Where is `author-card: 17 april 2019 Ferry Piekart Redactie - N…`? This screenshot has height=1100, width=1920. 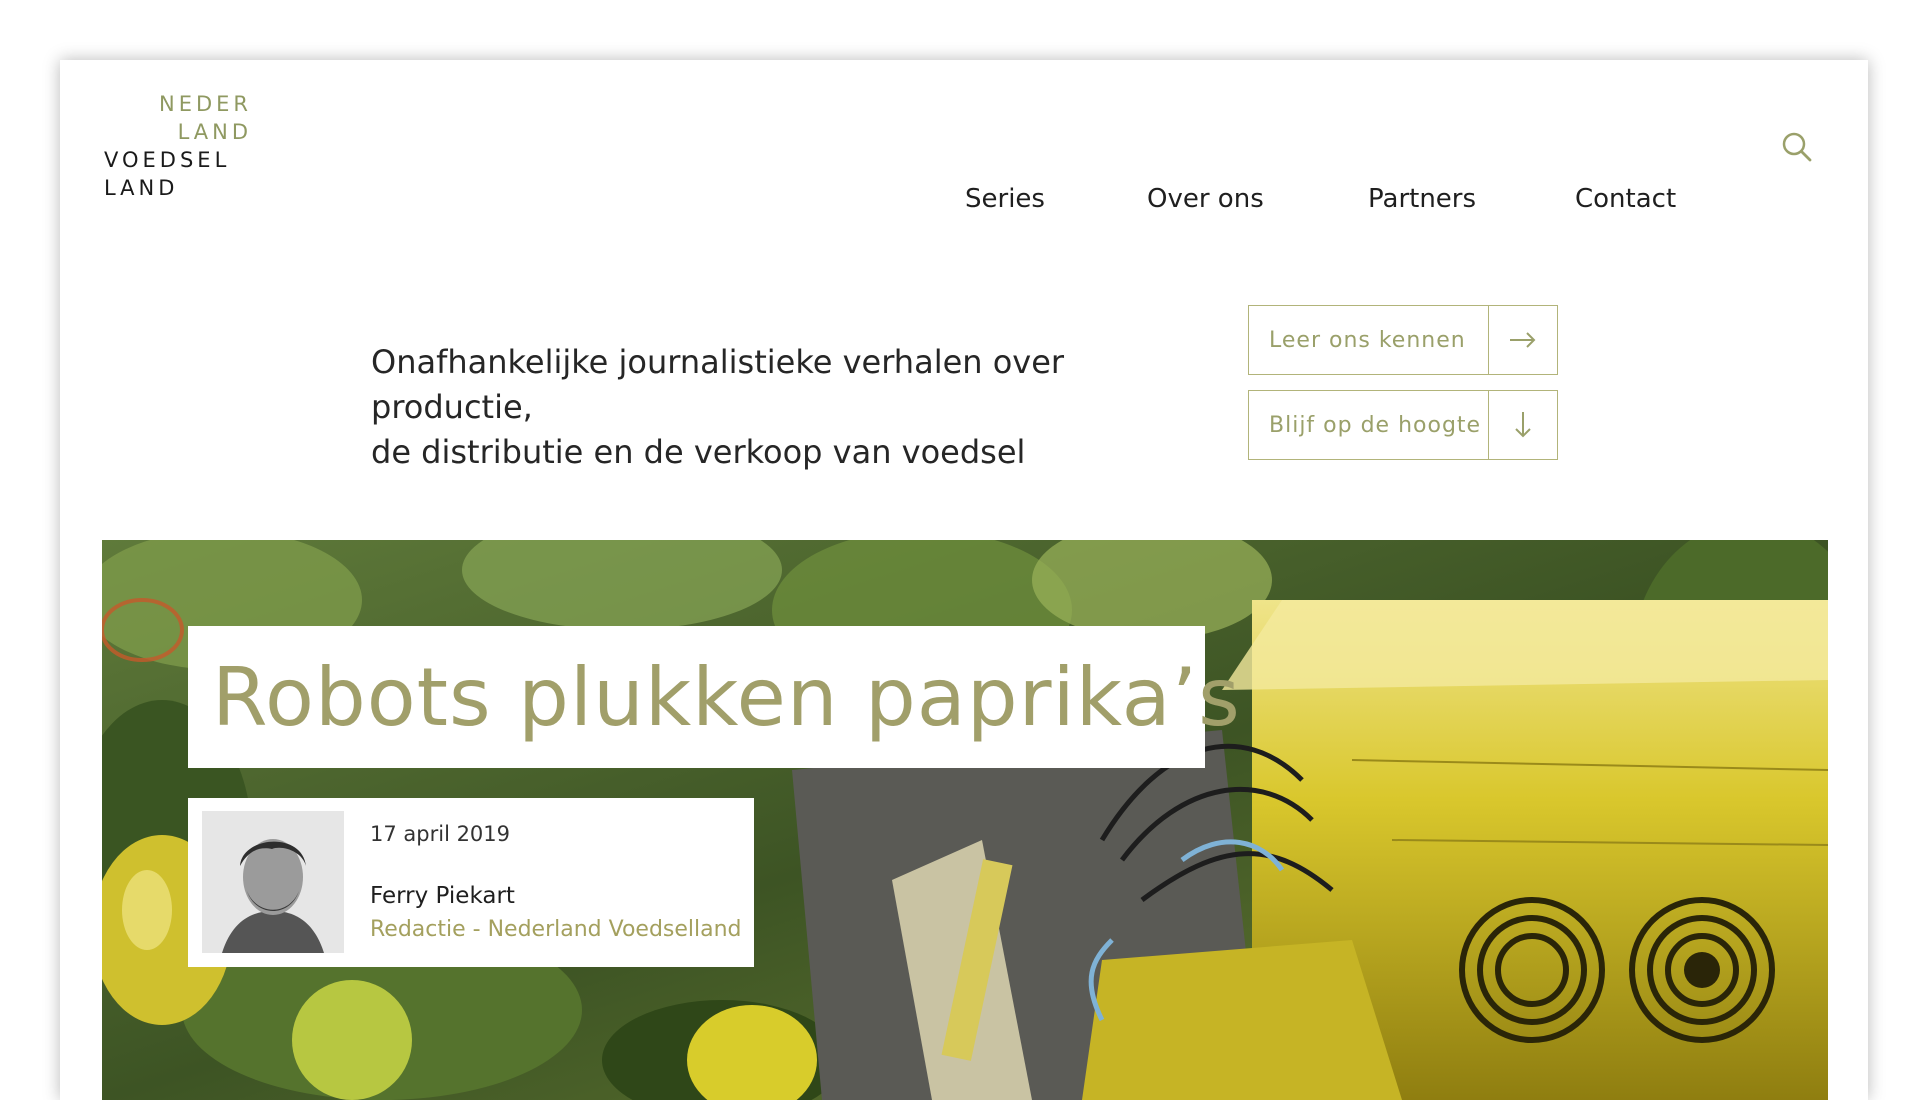 author-card: 17 april 2019 Ferry Piekart Redactie - N… is located at coordinates (471, 882).